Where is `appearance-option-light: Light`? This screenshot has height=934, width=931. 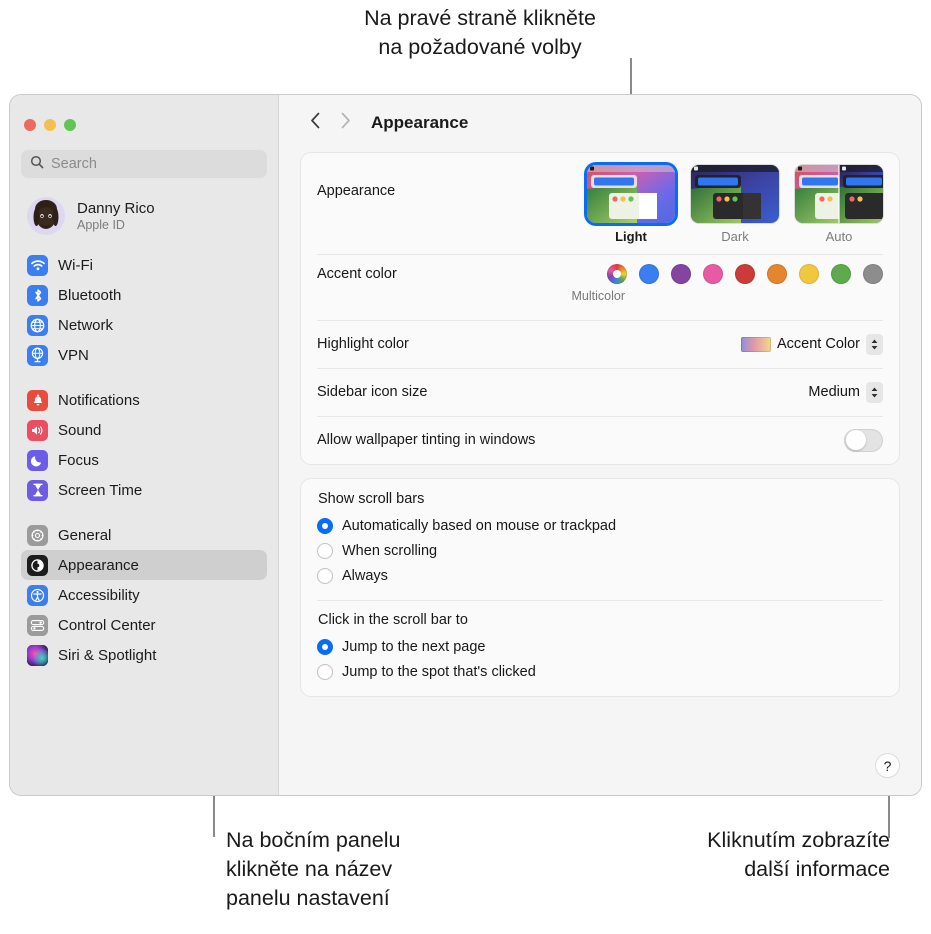 appearance-option-light: Light is located at coordinates (631, 204).